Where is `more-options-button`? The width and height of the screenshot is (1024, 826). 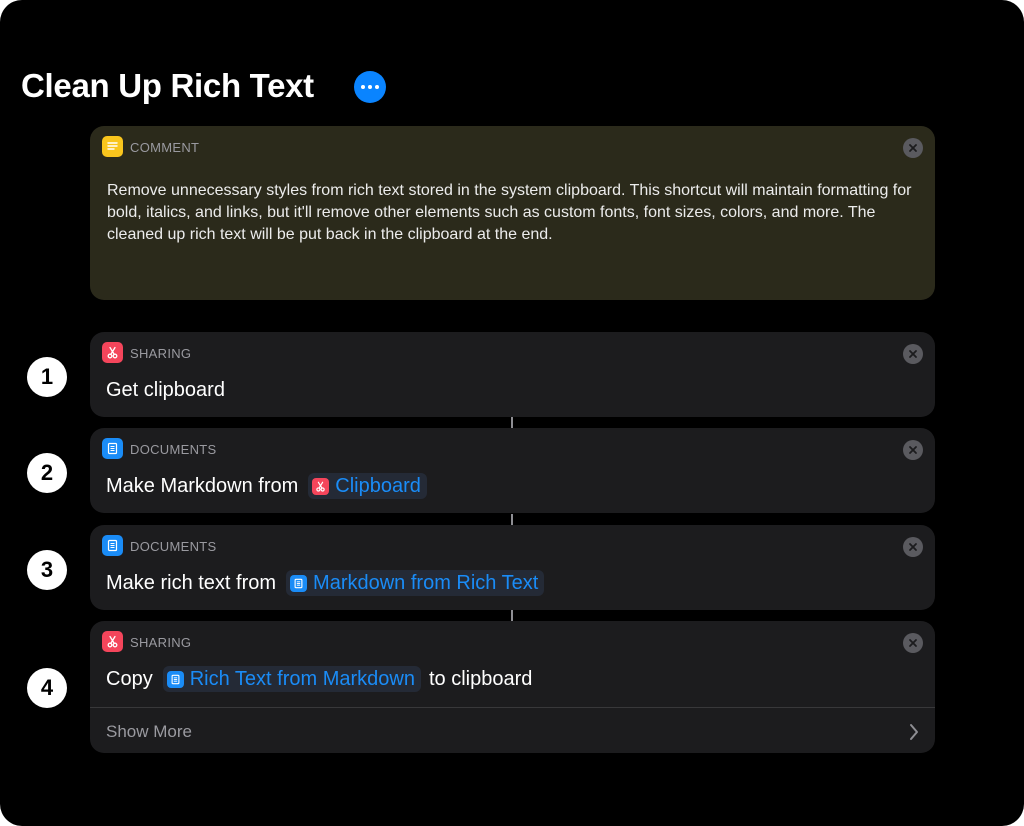
more-options-button is located at coordinates (370, 87).